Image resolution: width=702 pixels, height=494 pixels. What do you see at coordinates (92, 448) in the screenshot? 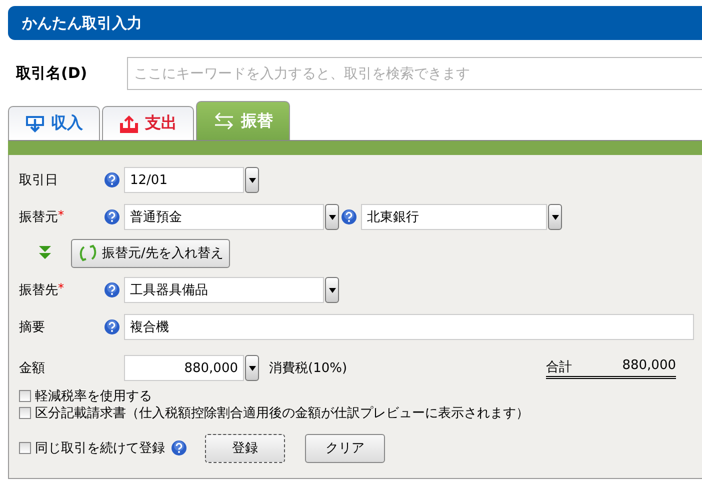
I see `checkbox: 同じ取引を続けて登録` at bounding box center [92, 448].